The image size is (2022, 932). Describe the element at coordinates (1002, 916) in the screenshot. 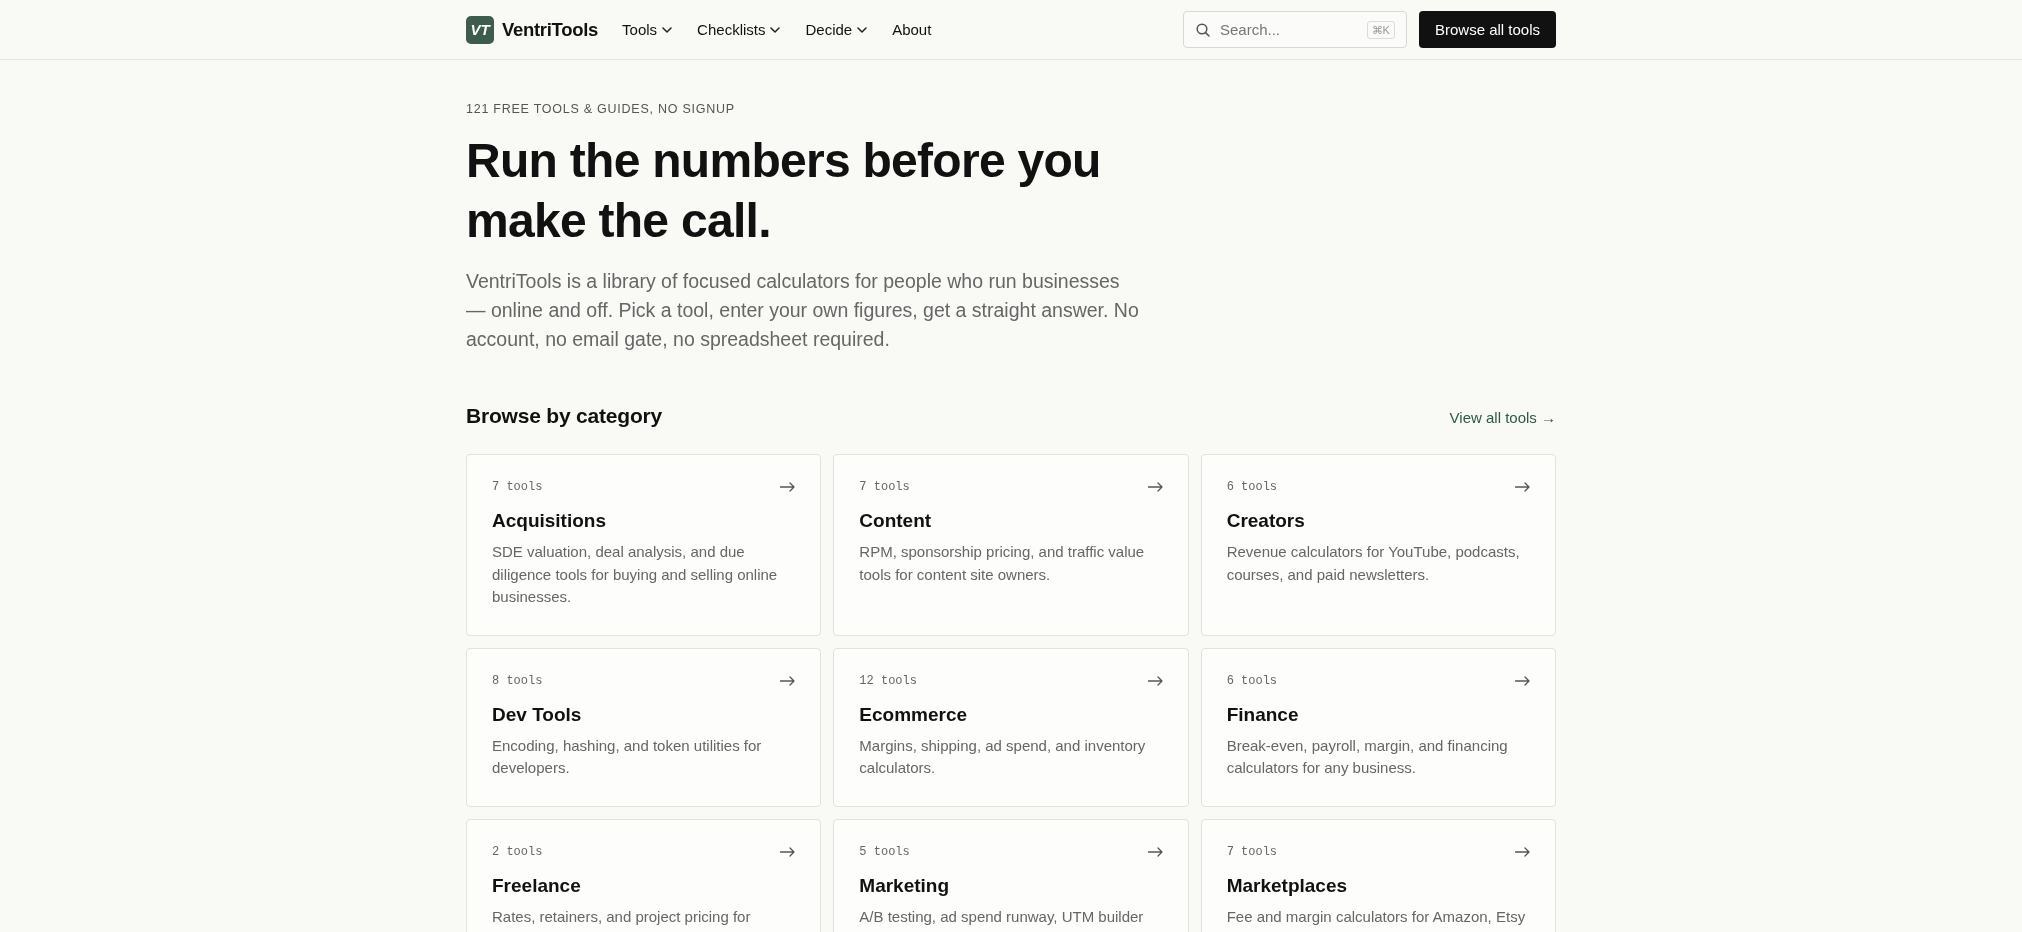

I see `category-description: A/B testing, ad spend runway, UTM builder` at that location.